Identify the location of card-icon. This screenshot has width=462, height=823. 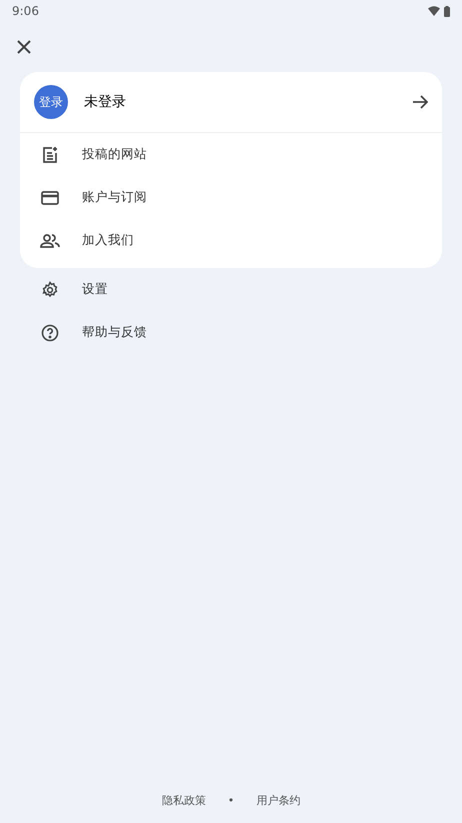
(50, 197).